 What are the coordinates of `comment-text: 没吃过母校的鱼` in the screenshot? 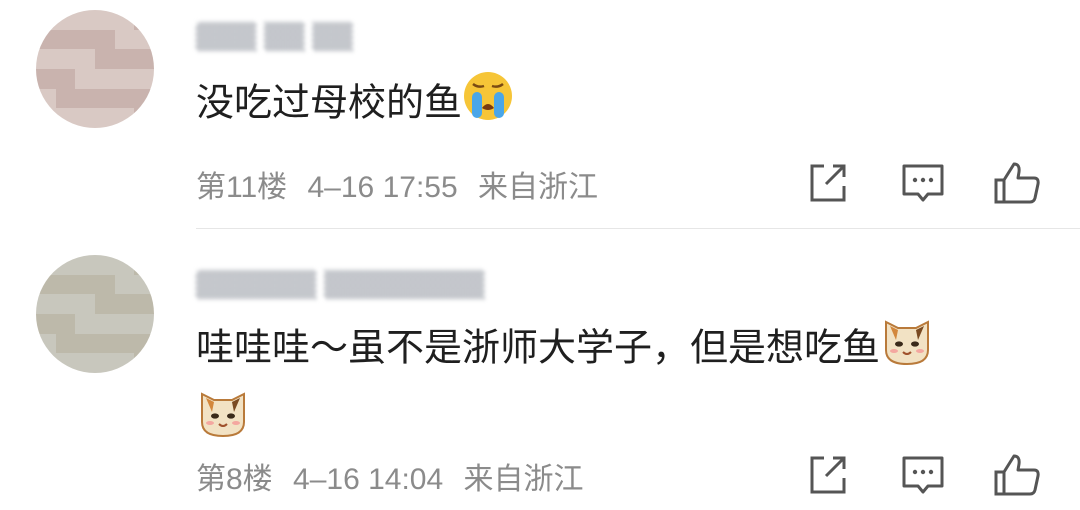 It's located at (616, 105).